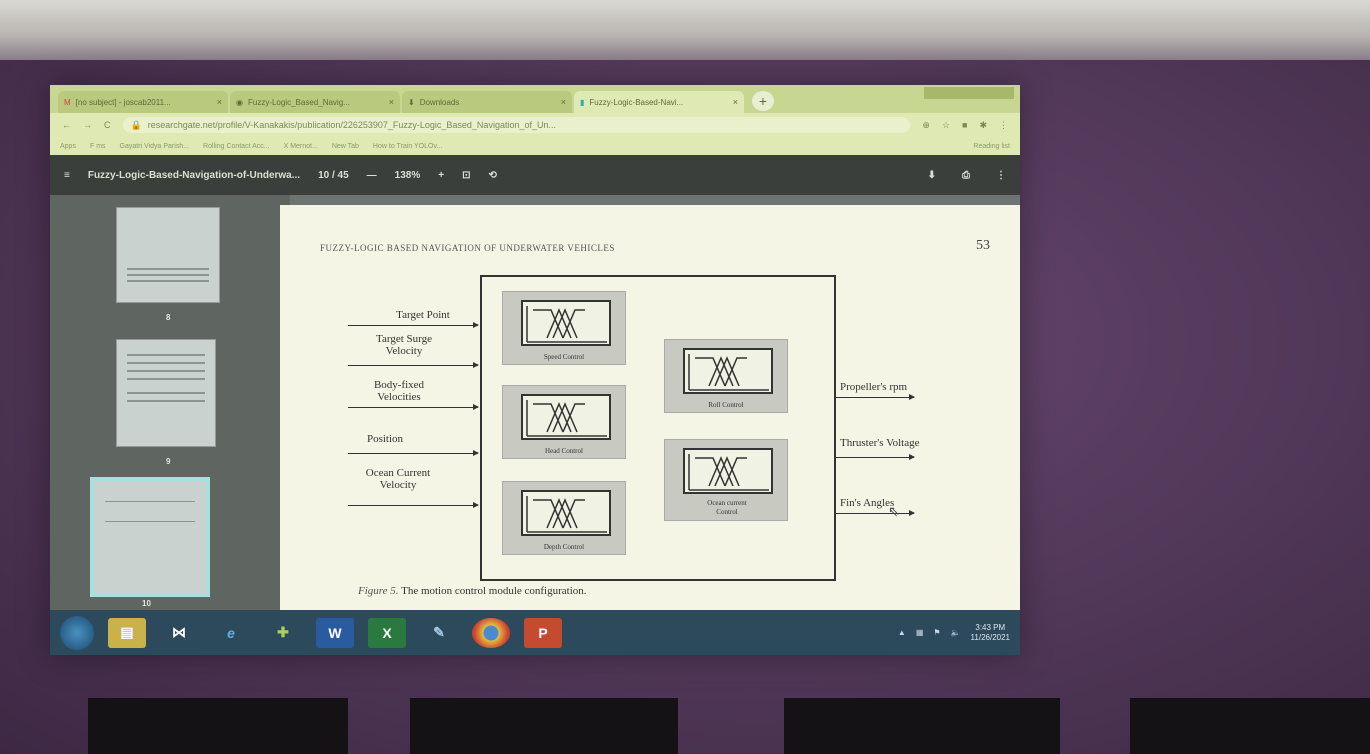 The image size is (1370, 754). I want to click on menu-dots-icon: ⋮, so click(1003, 125).